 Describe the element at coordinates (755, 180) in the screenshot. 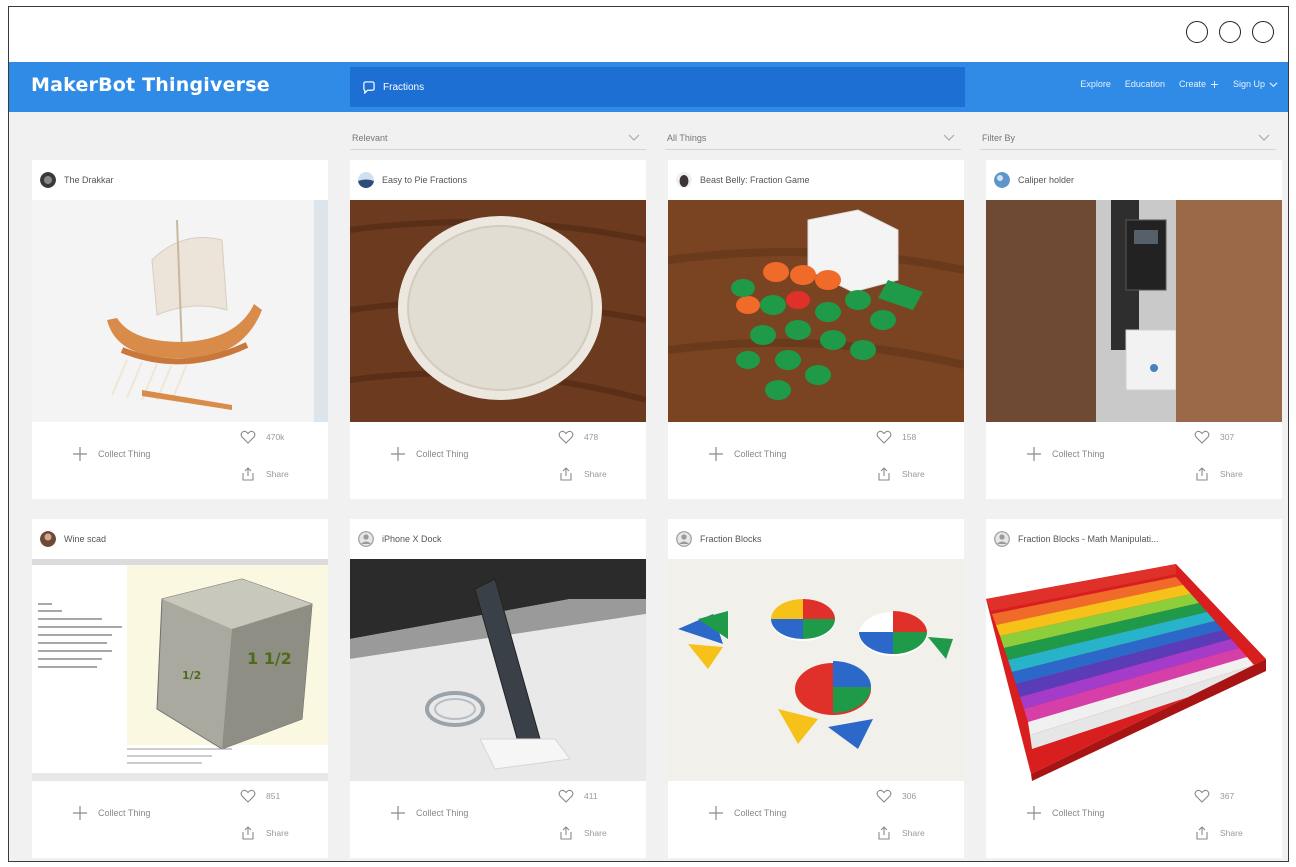

I see `card-title: Beast Belly: Fraction Game` at that location.